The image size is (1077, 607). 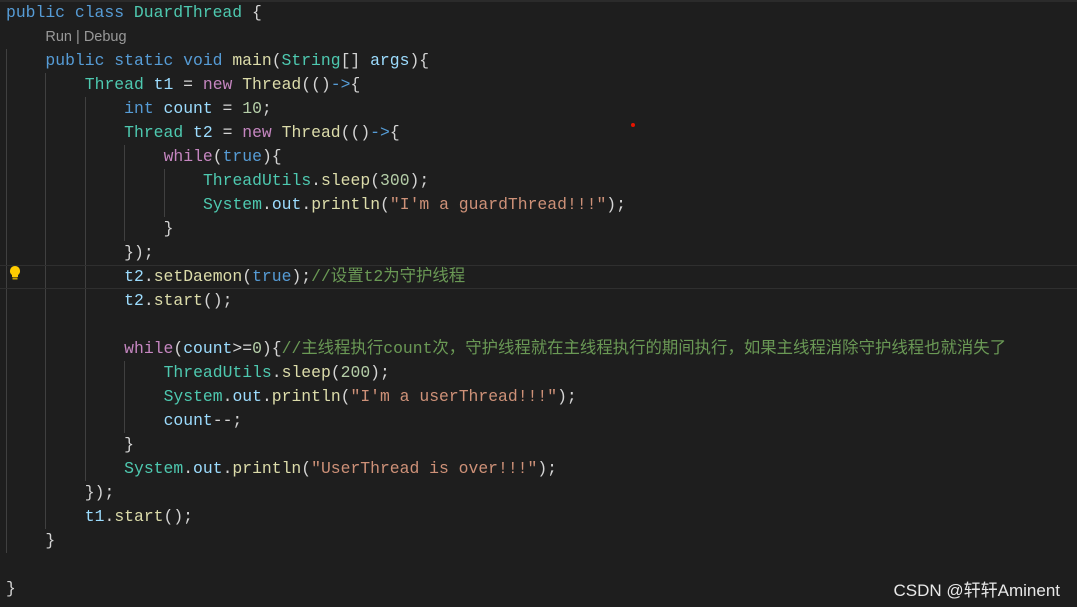 What do you see at coordinates (541, 37) in the screenshot?
I see `code-line: Run | Debug` at bounding box center [541, 37].